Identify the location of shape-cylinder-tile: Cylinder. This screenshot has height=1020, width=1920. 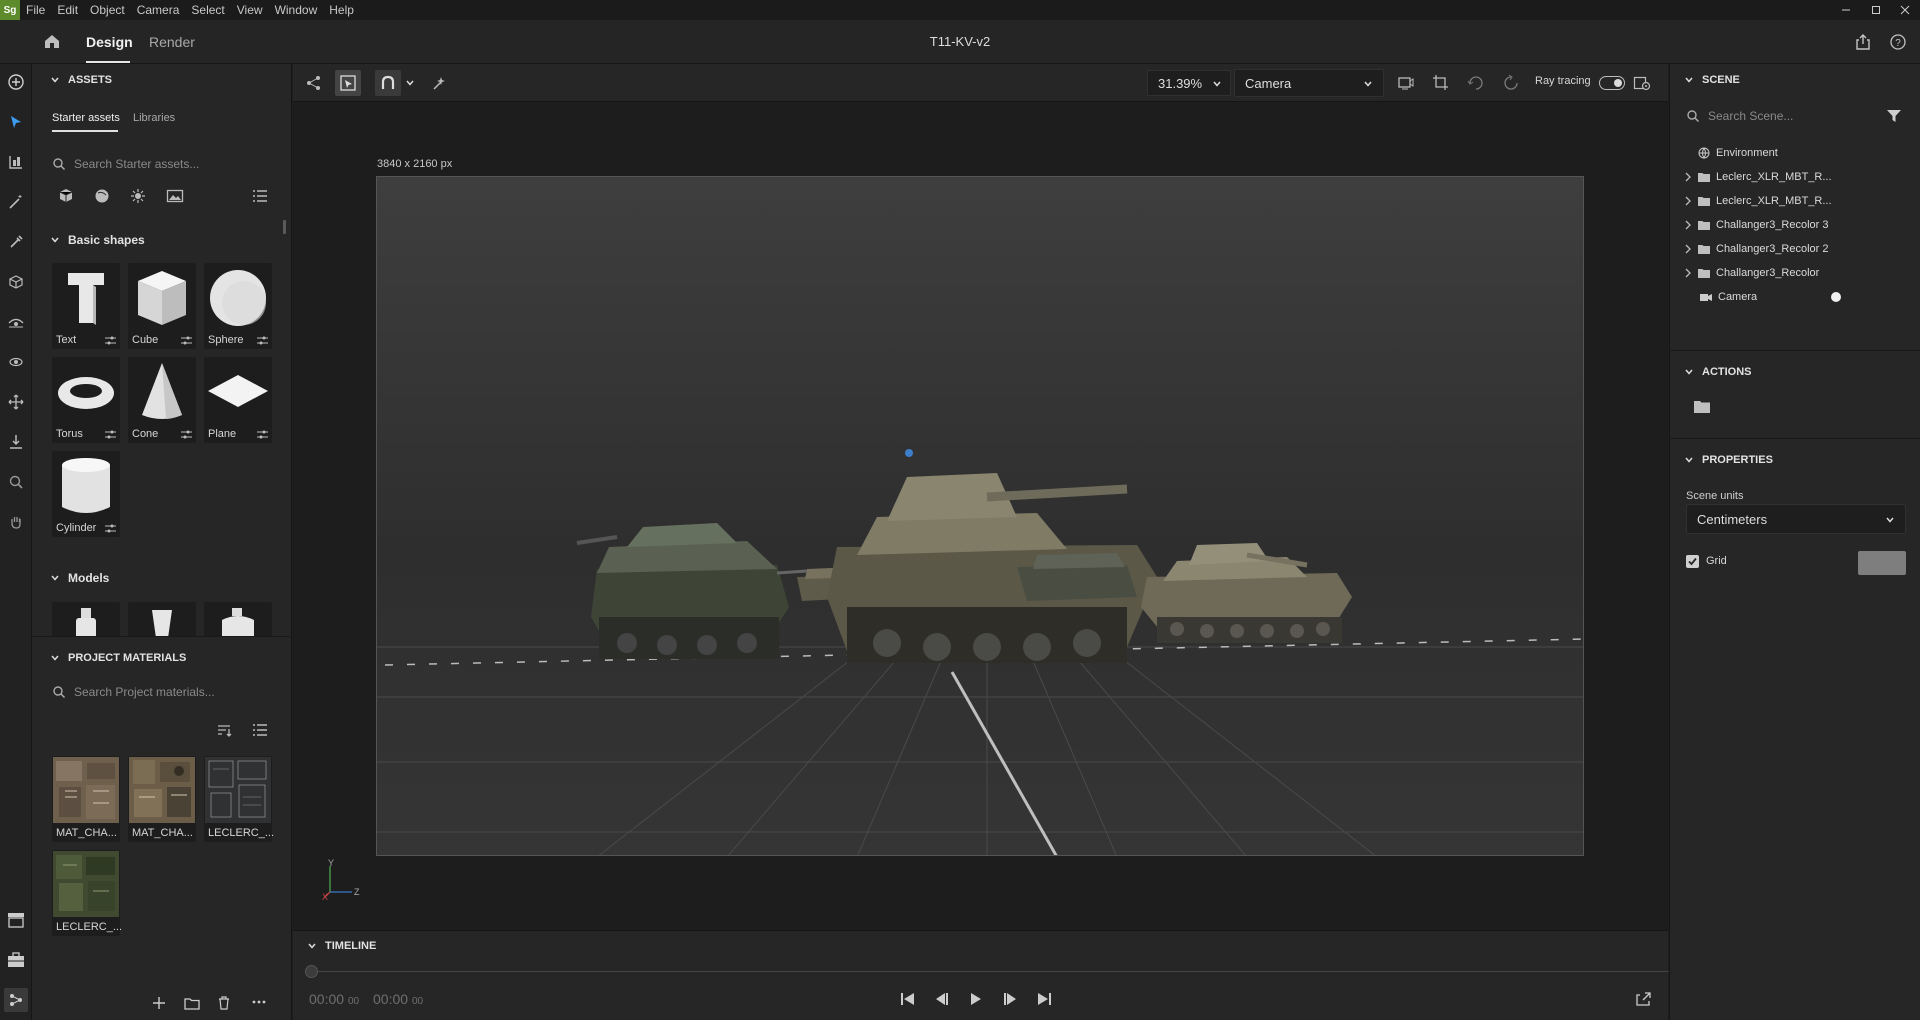
(86, 494).